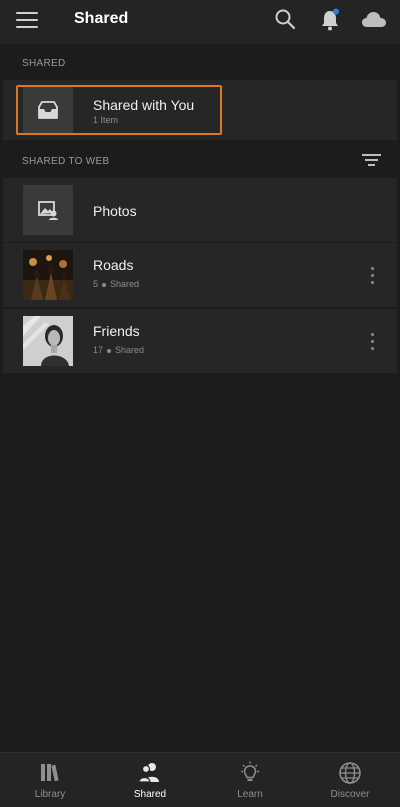  I want to click on tab-label: Shared, so click(150, 794).